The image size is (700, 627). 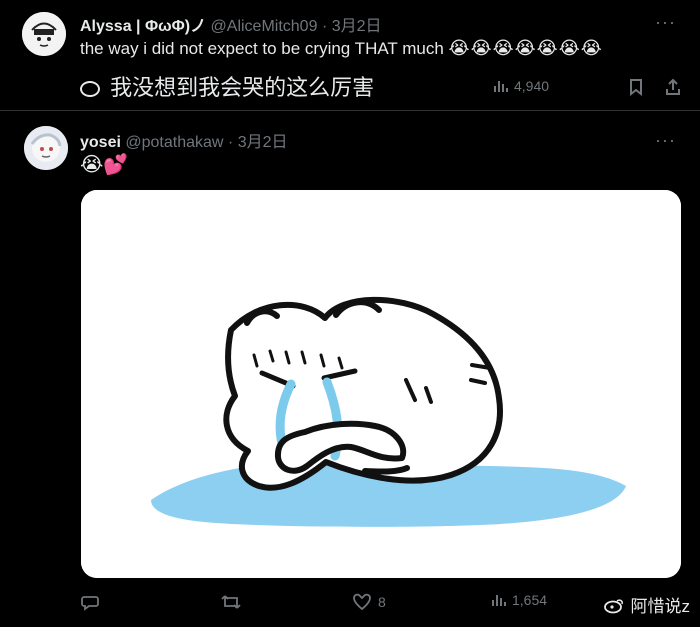 I want to click on likes-count: 8, so click(x=382, y=602).